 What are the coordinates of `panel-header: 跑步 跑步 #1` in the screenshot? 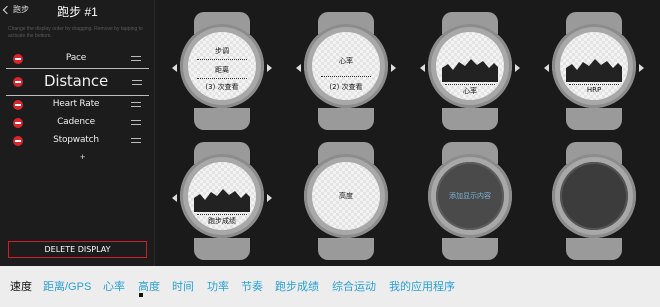 It's located at (77, 11).